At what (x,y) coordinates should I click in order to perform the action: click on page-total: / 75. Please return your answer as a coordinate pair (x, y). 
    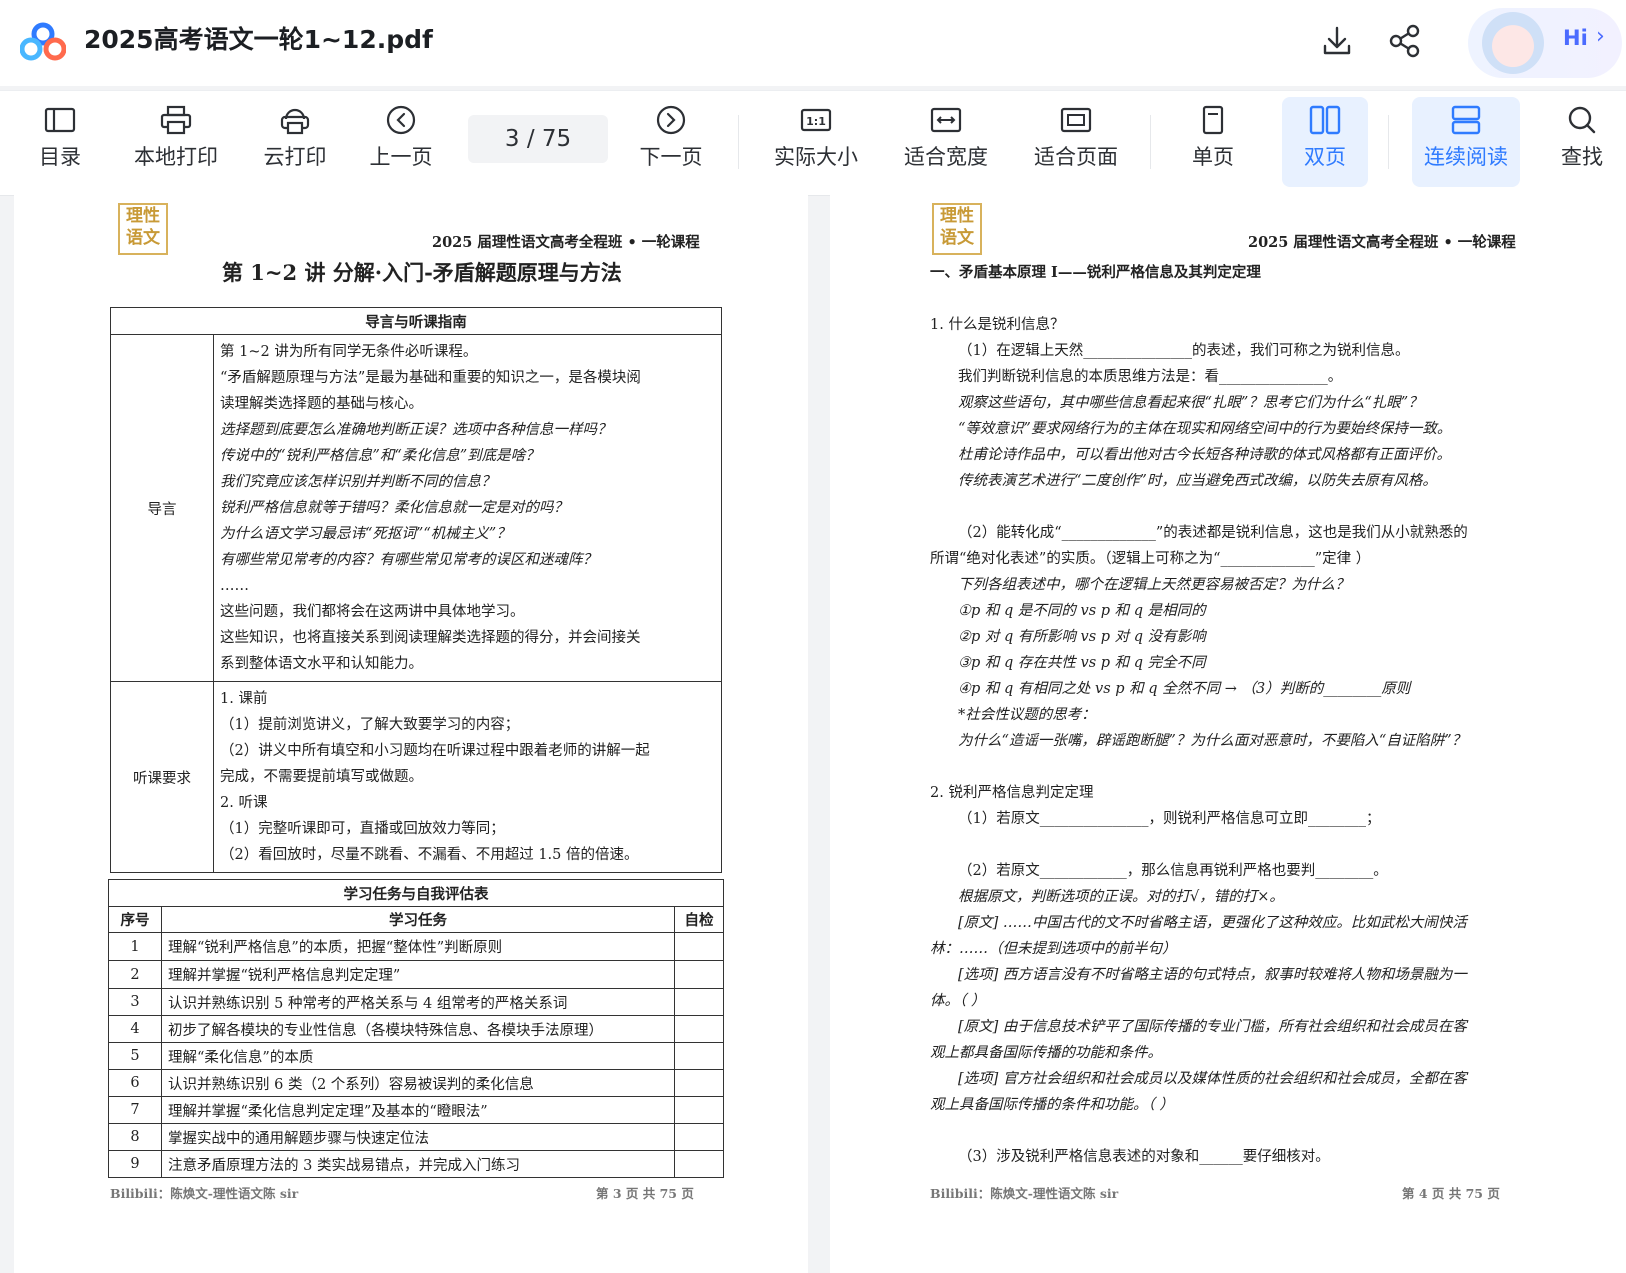
    Looking at the image, I should click on (549, 139).